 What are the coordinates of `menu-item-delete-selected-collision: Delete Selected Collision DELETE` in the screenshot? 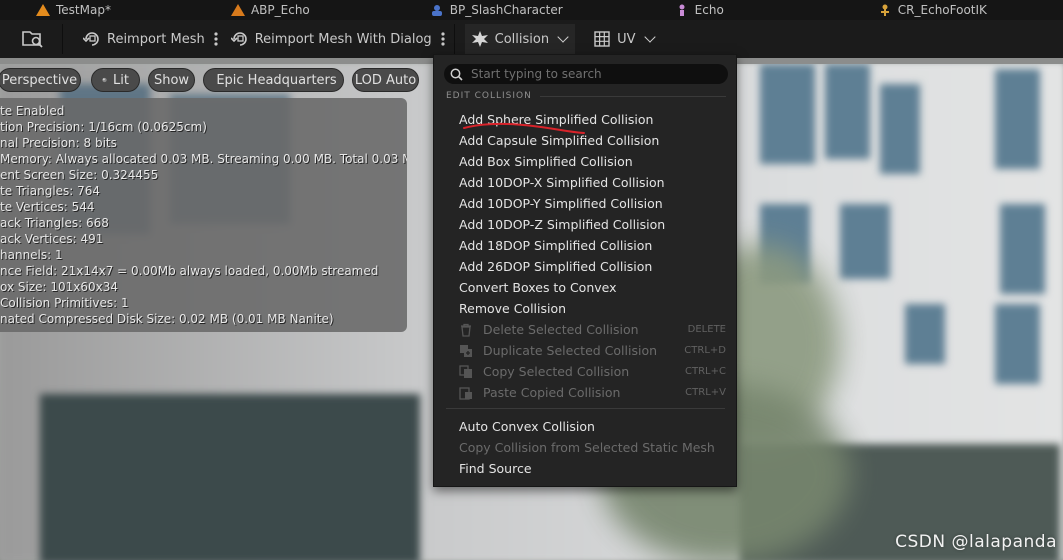 It's located at (585, 329).